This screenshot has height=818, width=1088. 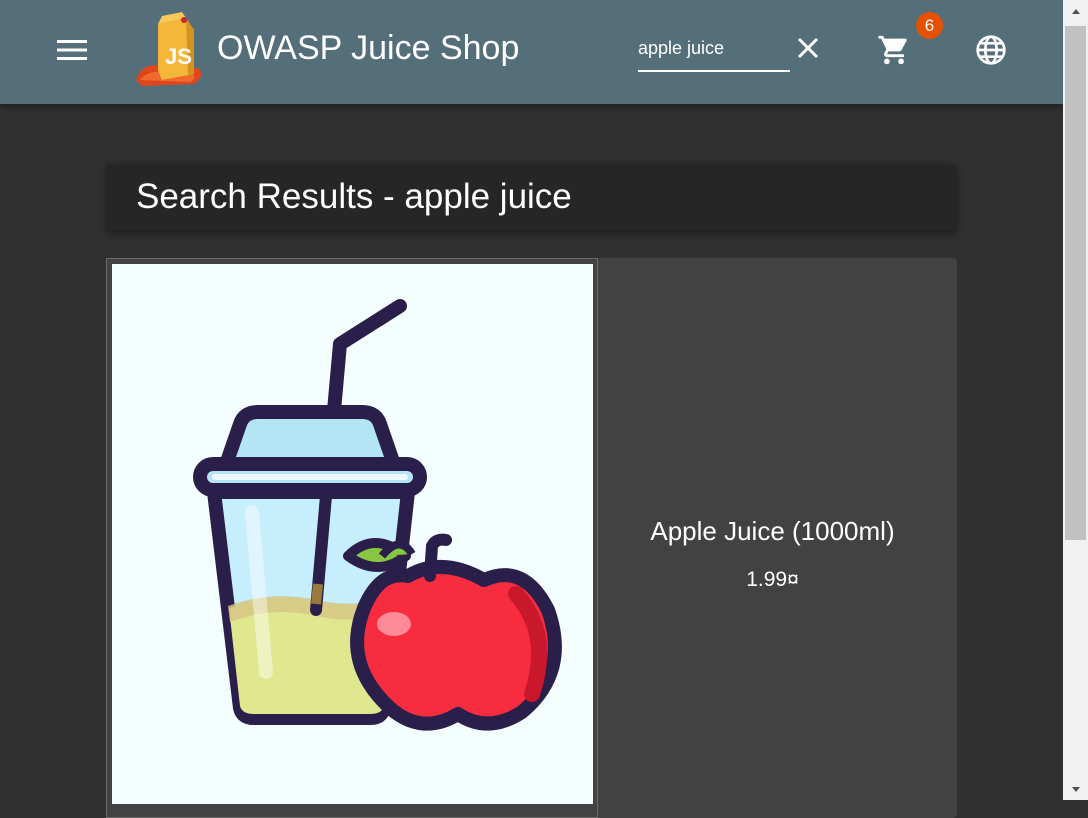 I want to click on clear-search-button, so click(x=808, y=48).